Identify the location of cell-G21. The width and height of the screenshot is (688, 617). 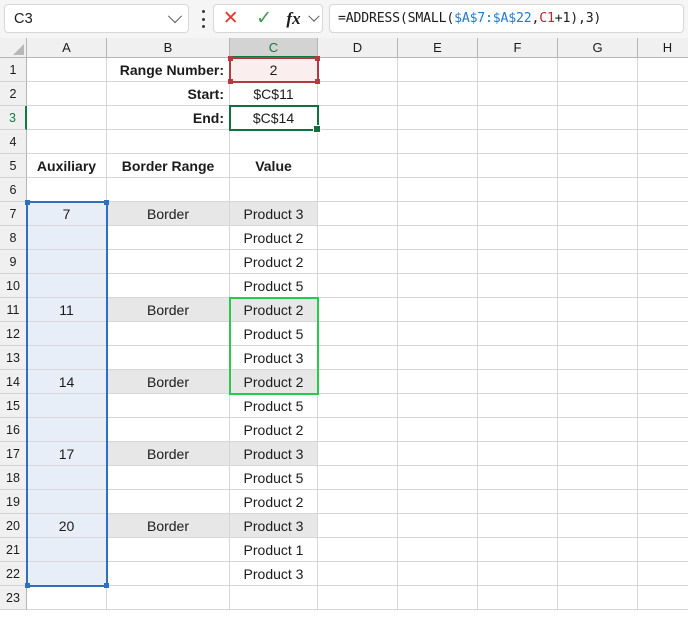
(598, 550).